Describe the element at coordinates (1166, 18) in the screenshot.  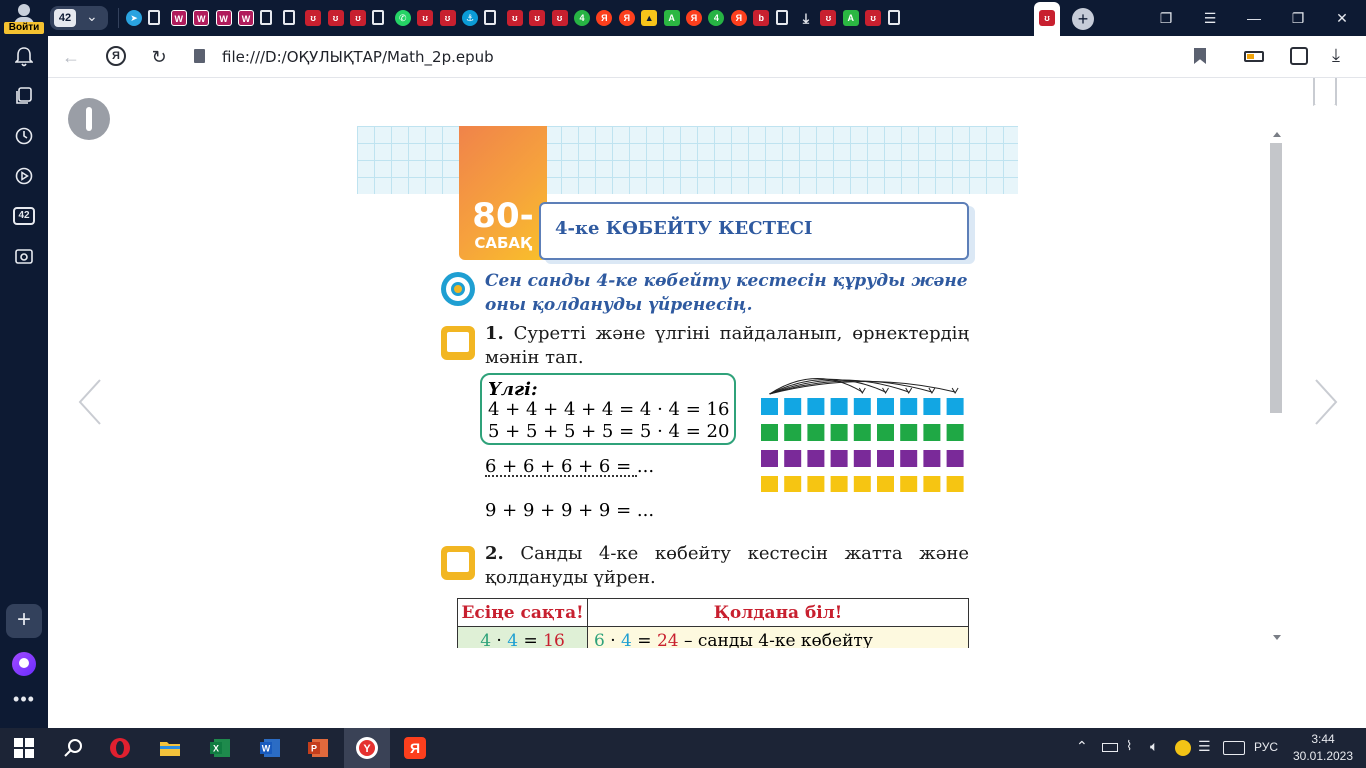
I see `tabs-overview-icon: ❐` at that location.